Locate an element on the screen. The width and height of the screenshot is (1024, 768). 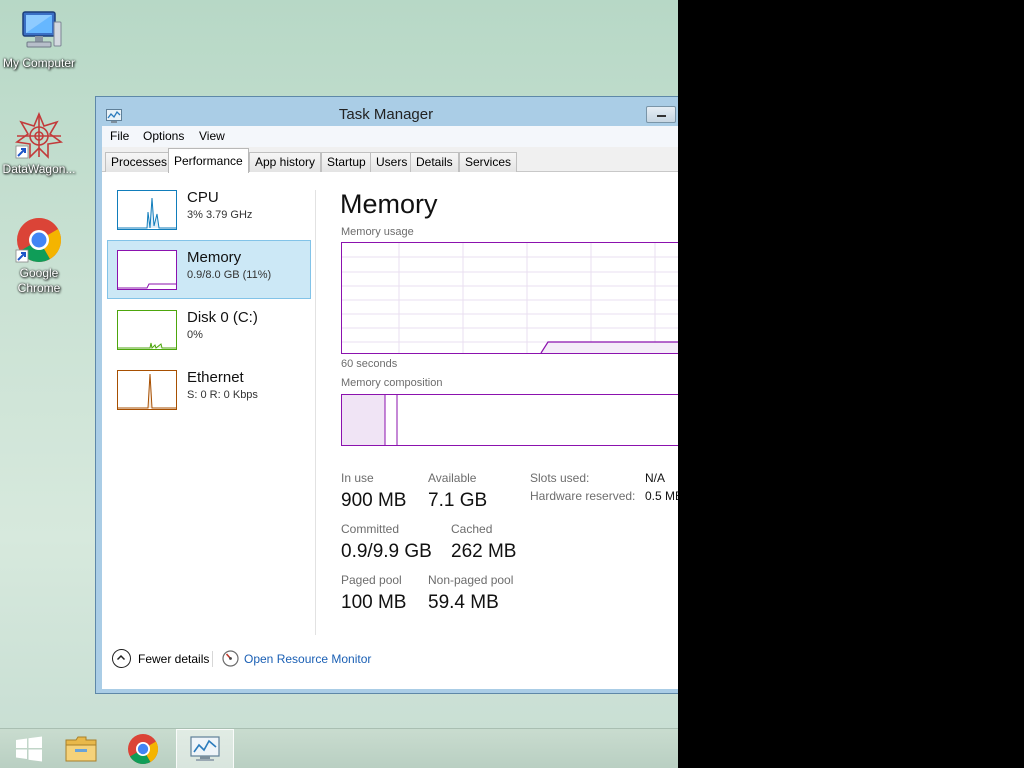
menu-file: File is located at coordinates (119, 136).